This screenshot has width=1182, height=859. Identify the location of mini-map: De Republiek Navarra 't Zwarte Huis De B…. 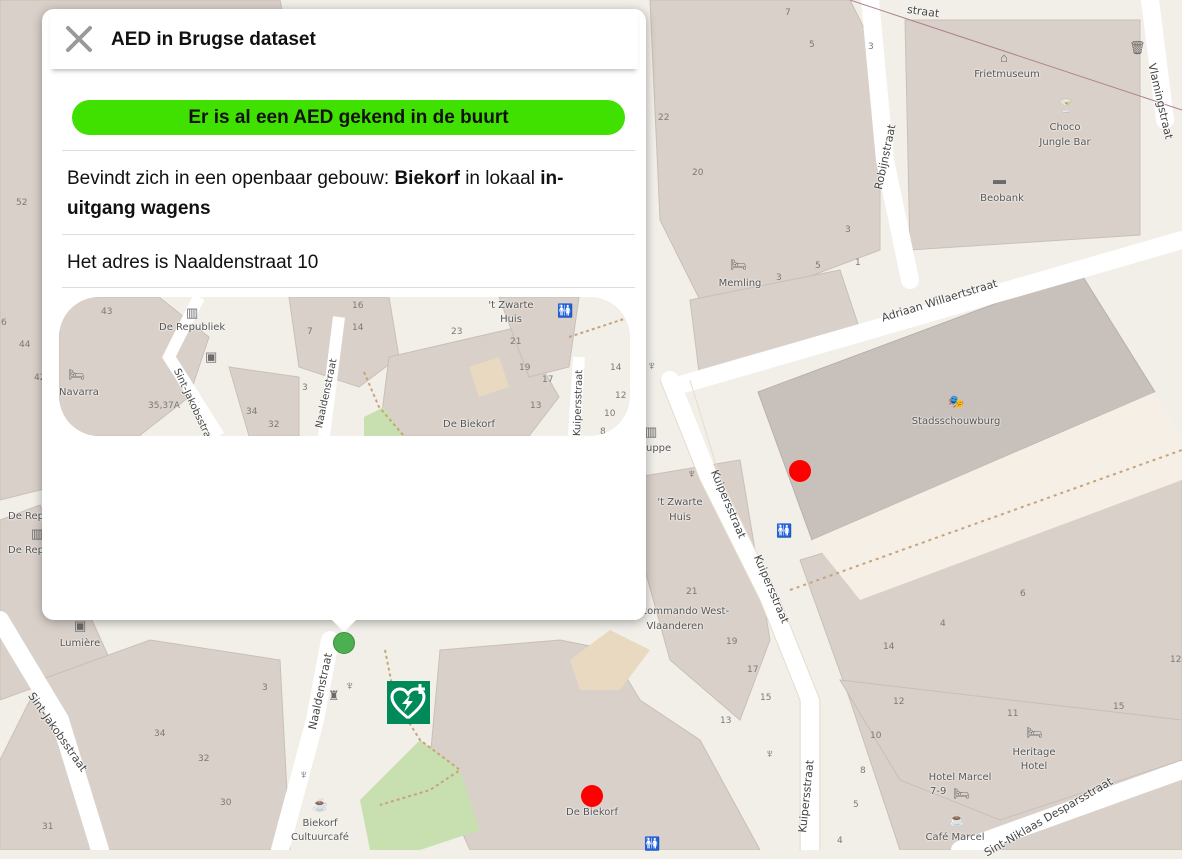
(344, 366).